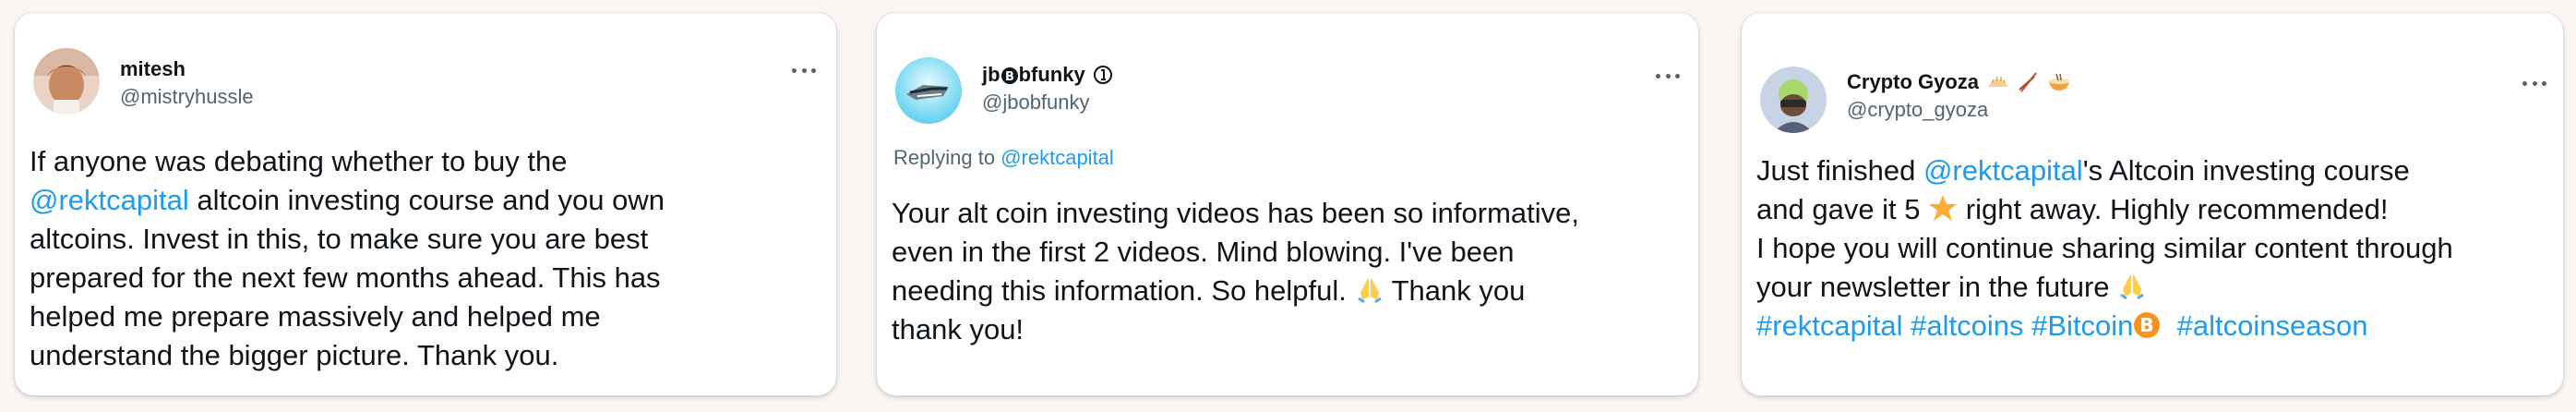 The width and height of the screenshot is (2576, 412). What do you see at coordinates (187, 97) in the screenshot?
I see `user-handle: @mistryhussle` at bounding box center [187, 97].